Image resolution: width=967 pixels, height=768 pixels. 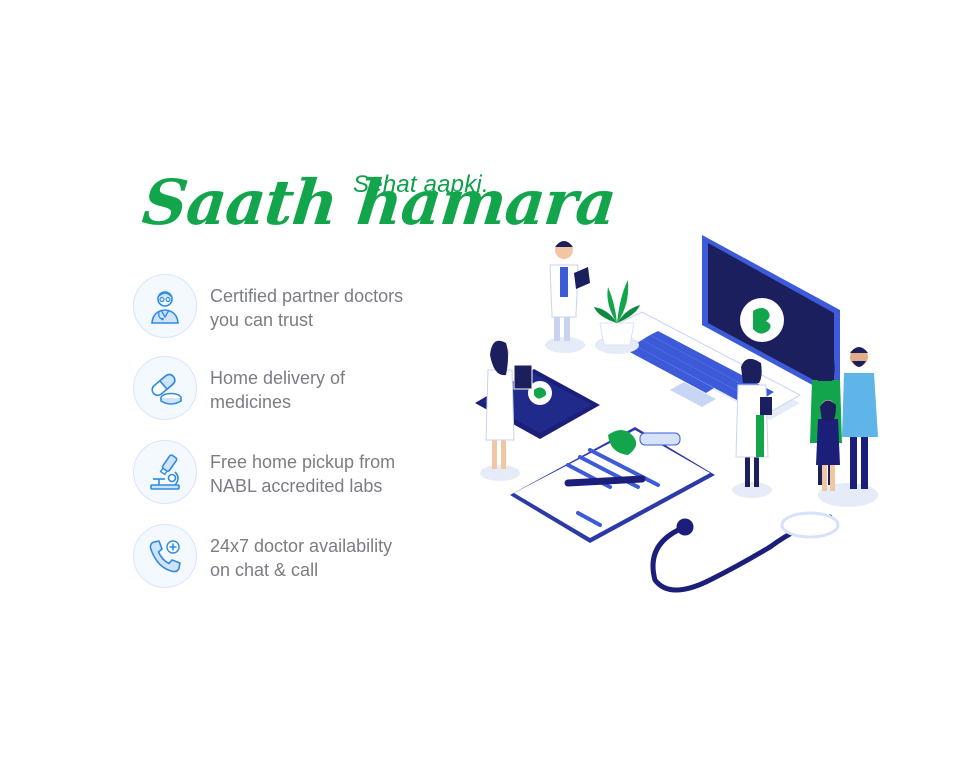 I want to click on pills-icon, so click(x=165, y=388).